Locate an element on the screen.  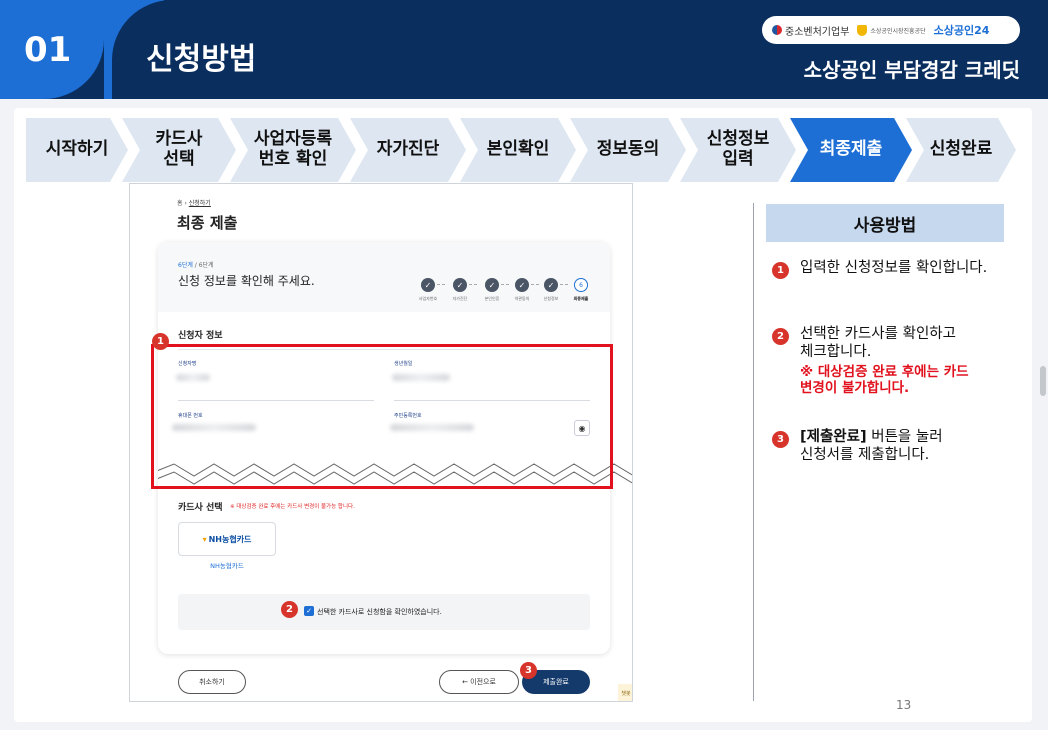
confirm-label: 선택한 카드사로 신청함을 확인하였습니다. is located at coordinates (379, 612).